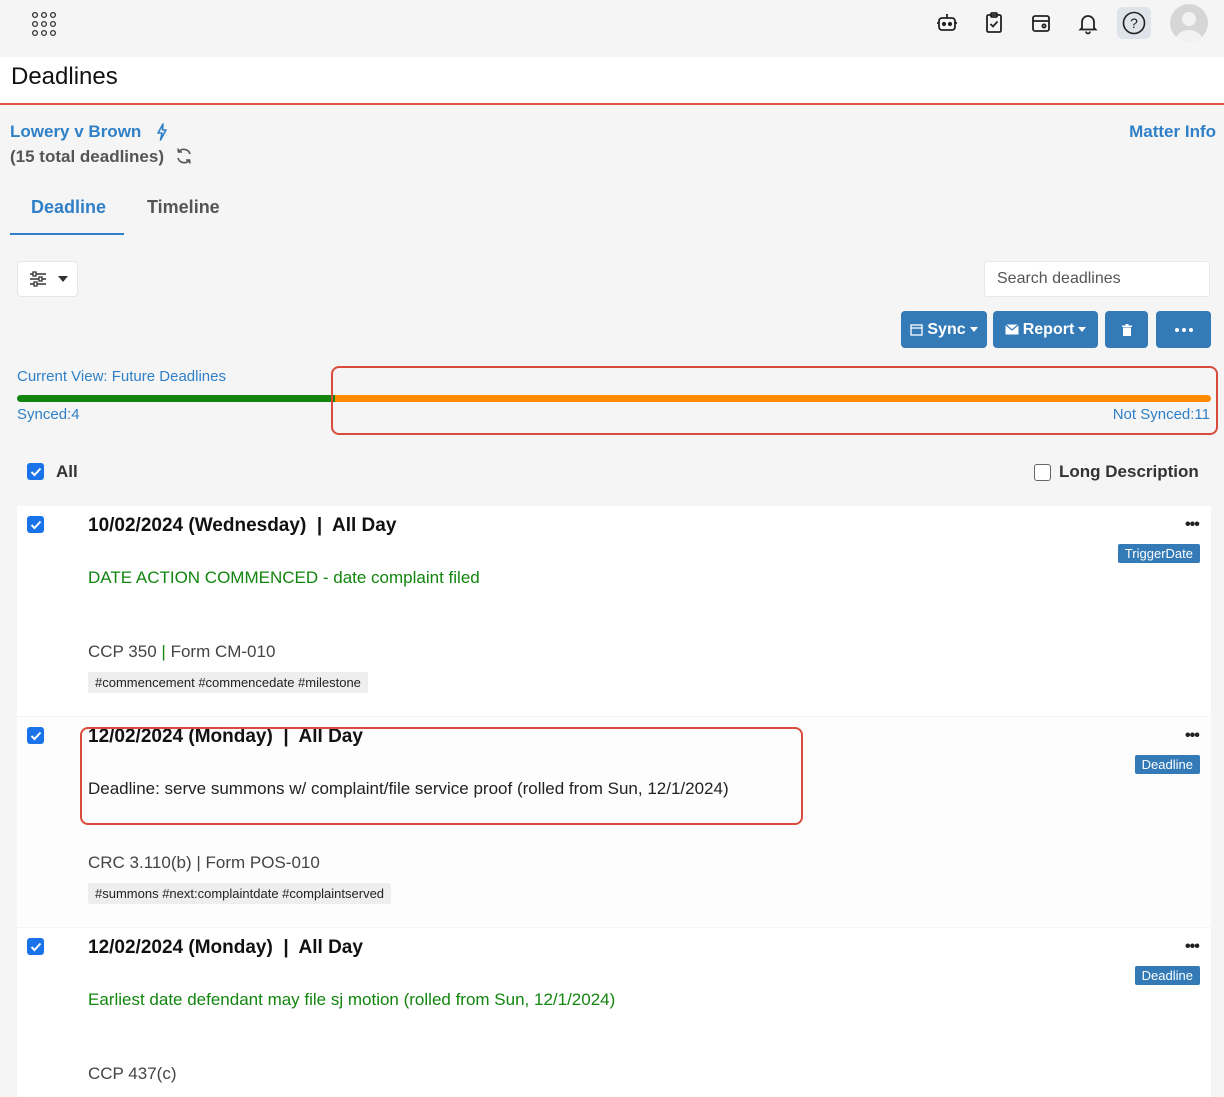  Describe the element at coordinates (612, 81) in the screenshot. I see `title-bar: Deadlines` at that location.